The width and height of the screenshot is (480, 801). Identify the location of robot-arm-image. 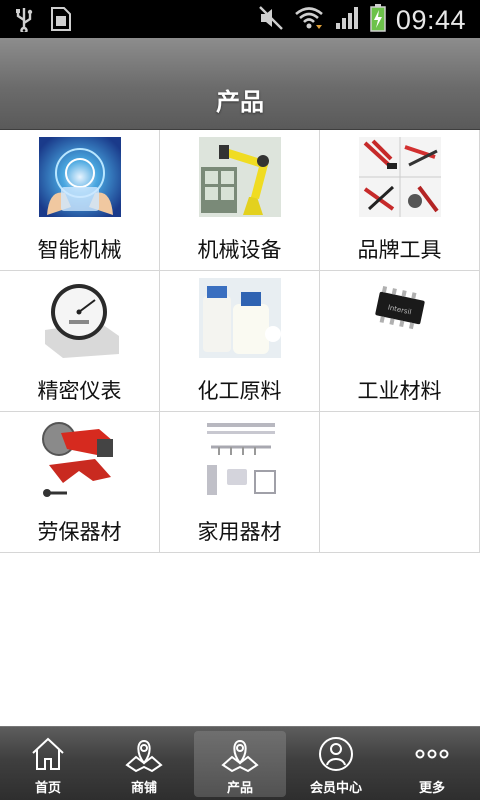
(240, 177).